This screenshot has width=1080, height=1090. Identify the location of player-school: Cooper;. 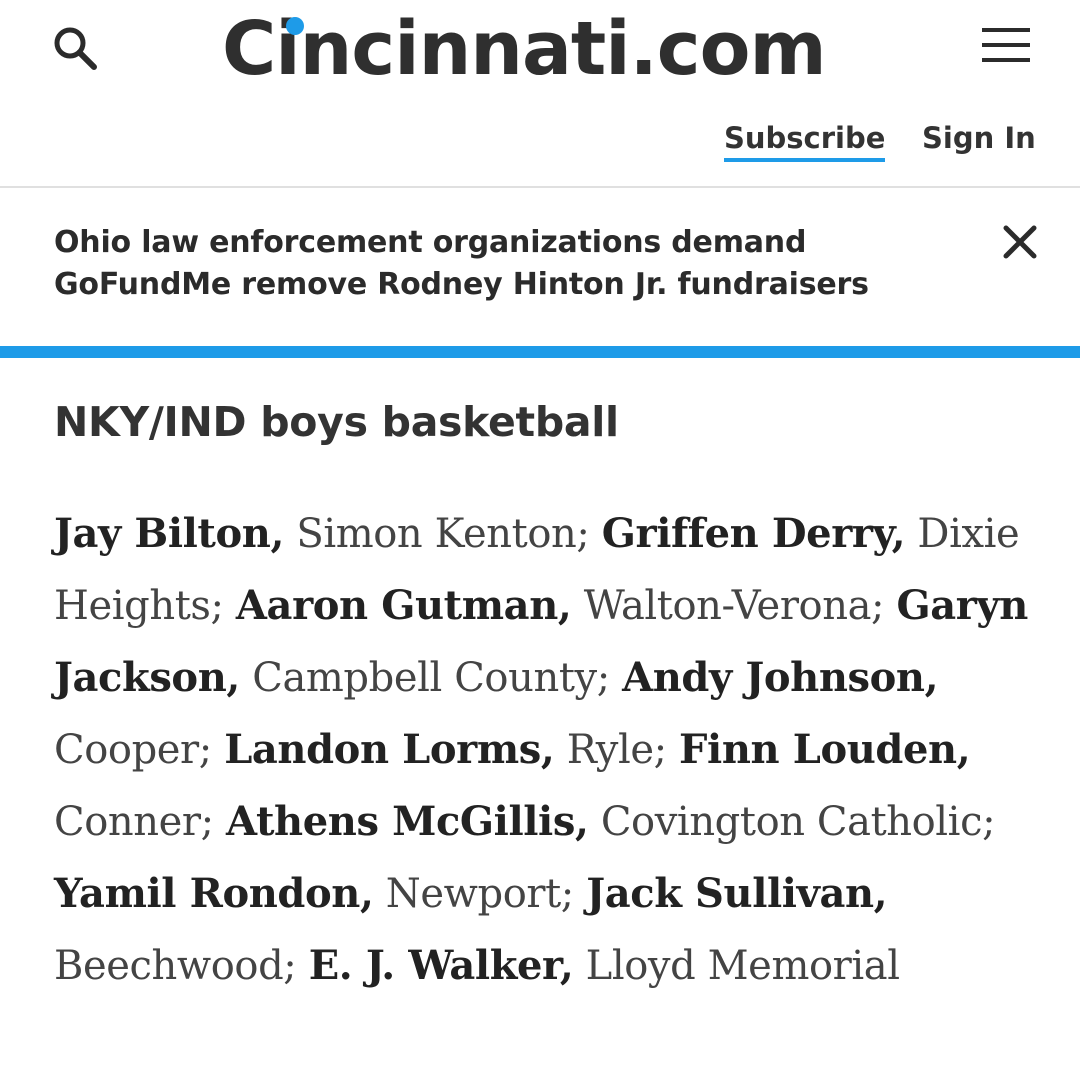
(133, 750).